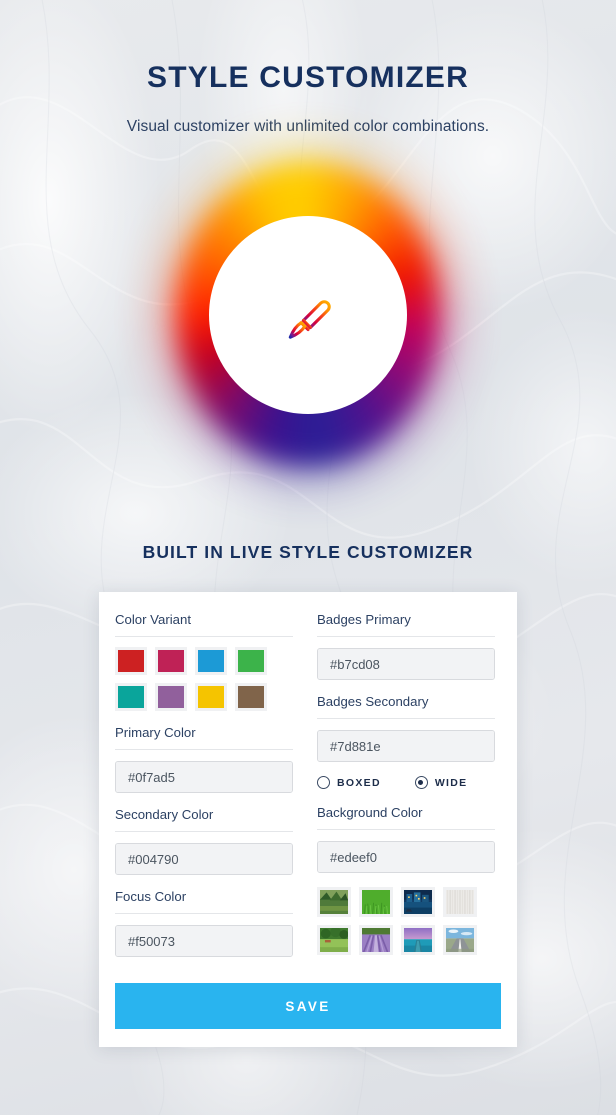 The image size is (616, 1115). Describe the element at coordinates (334, 902) in the screenshot. I see `forest-thumb` at that location.